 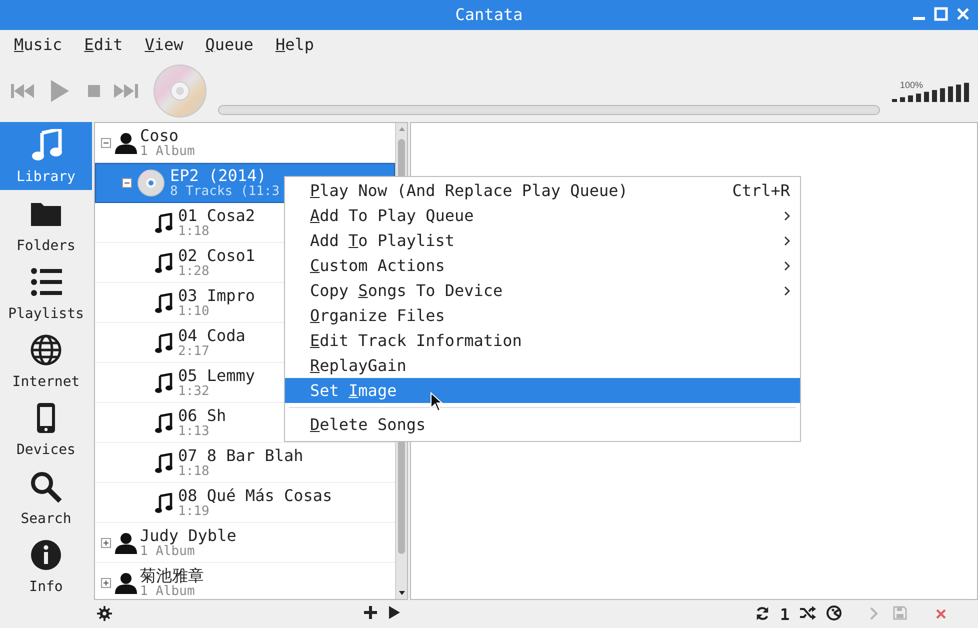 I want to click on sidebar-item: Folders, so click(x=46, y=224).